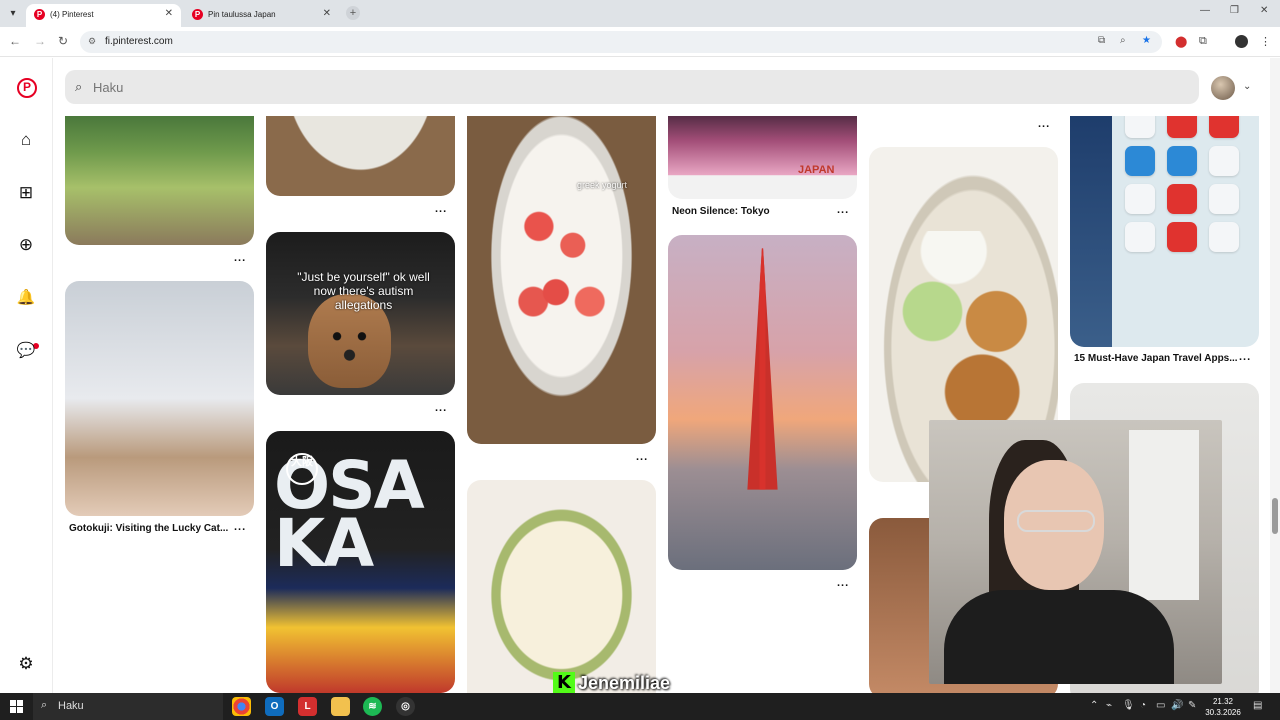  What do you see at coordinates (13, 14) in the screenshot?
I see `tab-search-menu-button: ▾` at bounding box center [13, 14].